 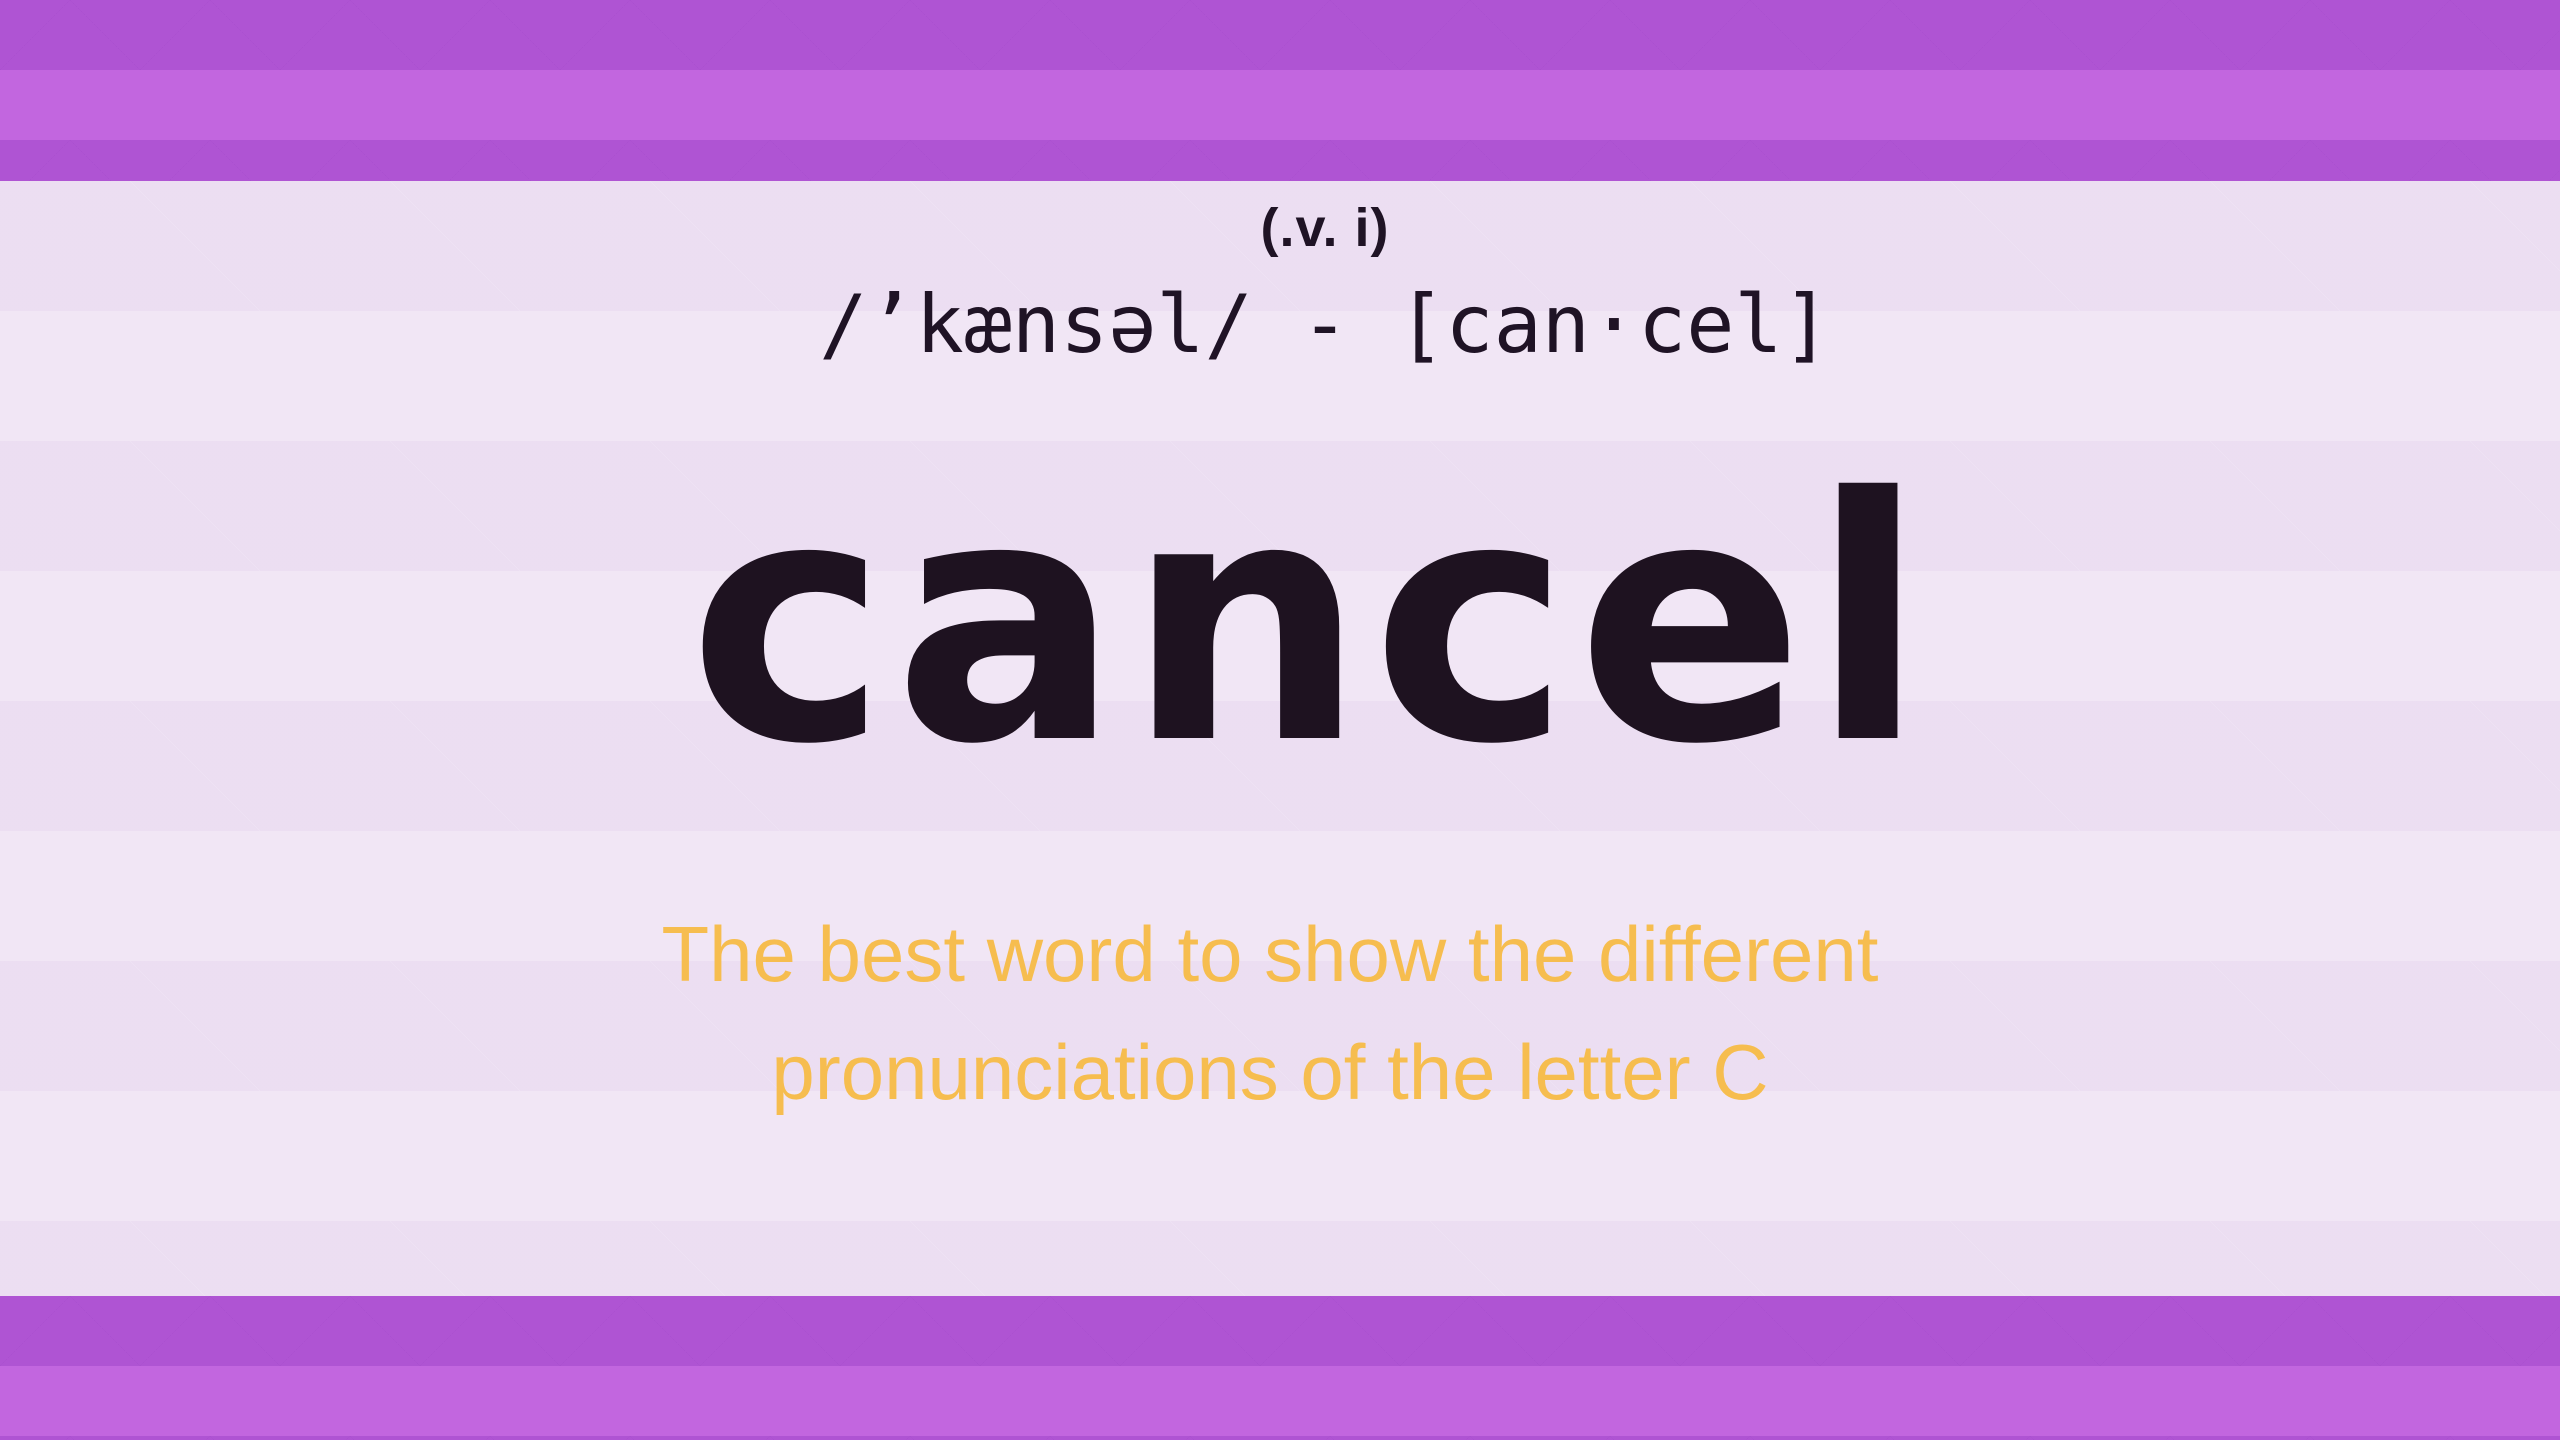 What do you see at coordinates (1280, 1368) in the screenshot?
I see `bottom-chevron-band` at bounding box center [1280, 1368].